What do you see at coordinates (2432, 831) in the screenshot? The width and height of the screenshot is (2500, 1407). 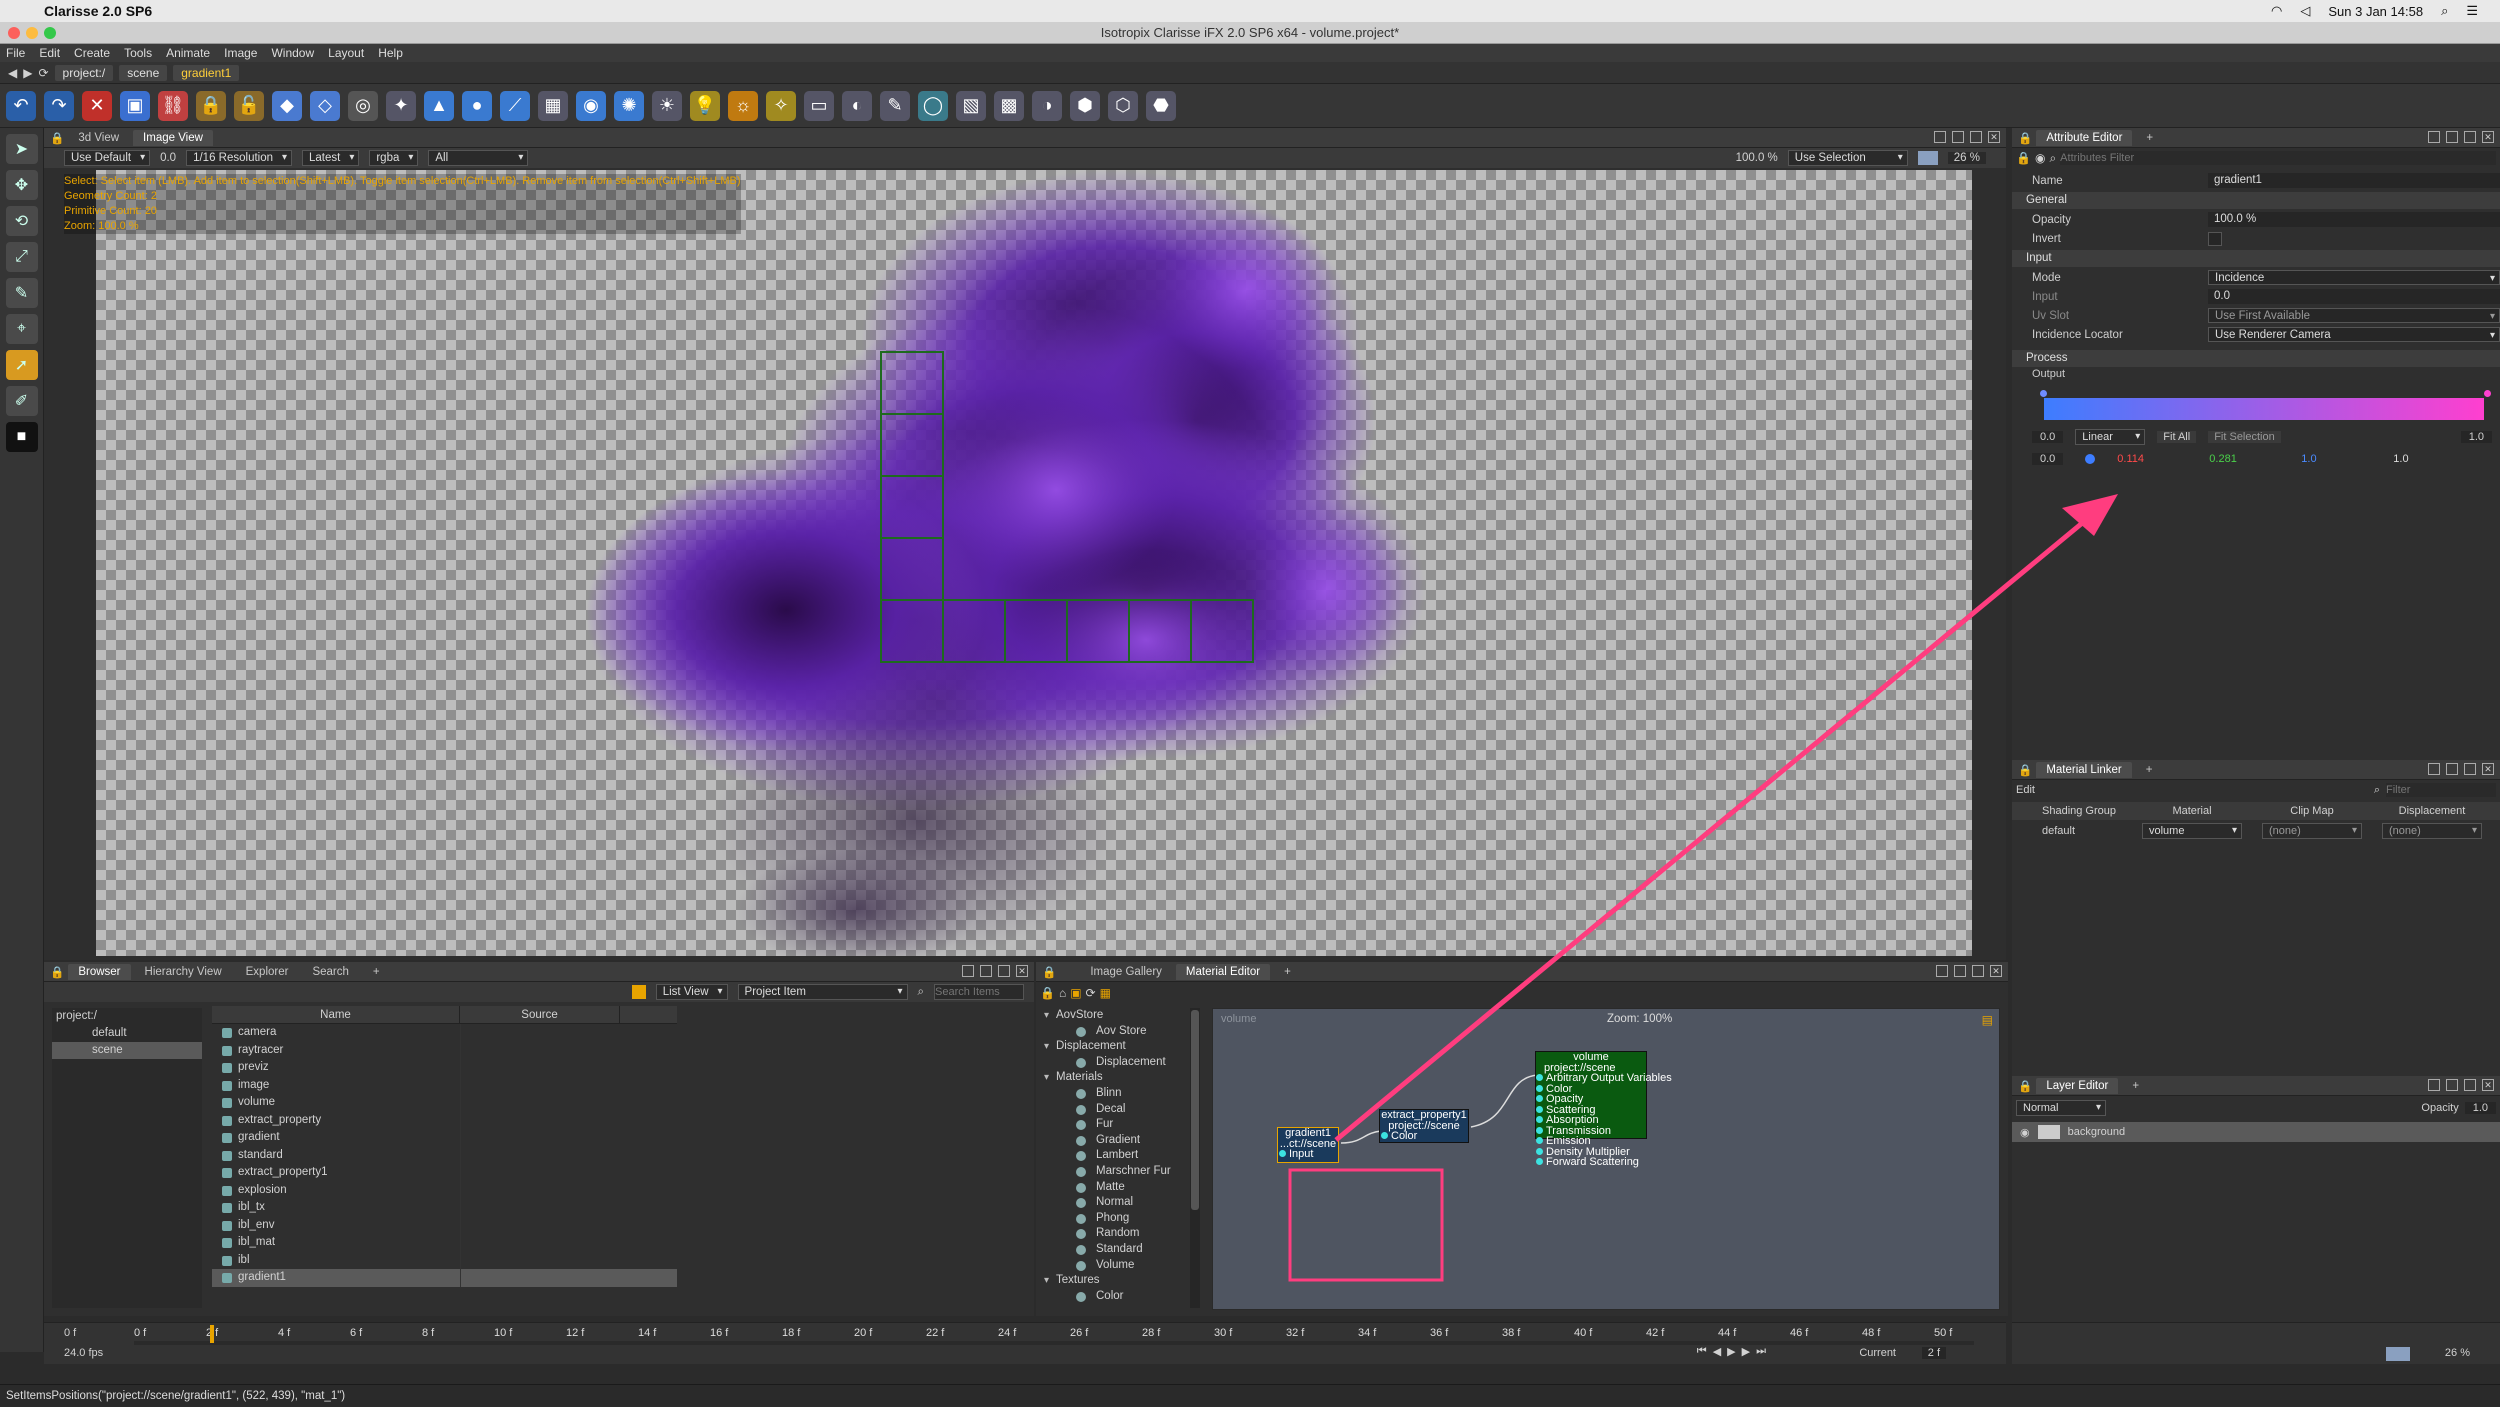 I see `displacement-dropdown: (none)` at bounding box center [2432, 831].